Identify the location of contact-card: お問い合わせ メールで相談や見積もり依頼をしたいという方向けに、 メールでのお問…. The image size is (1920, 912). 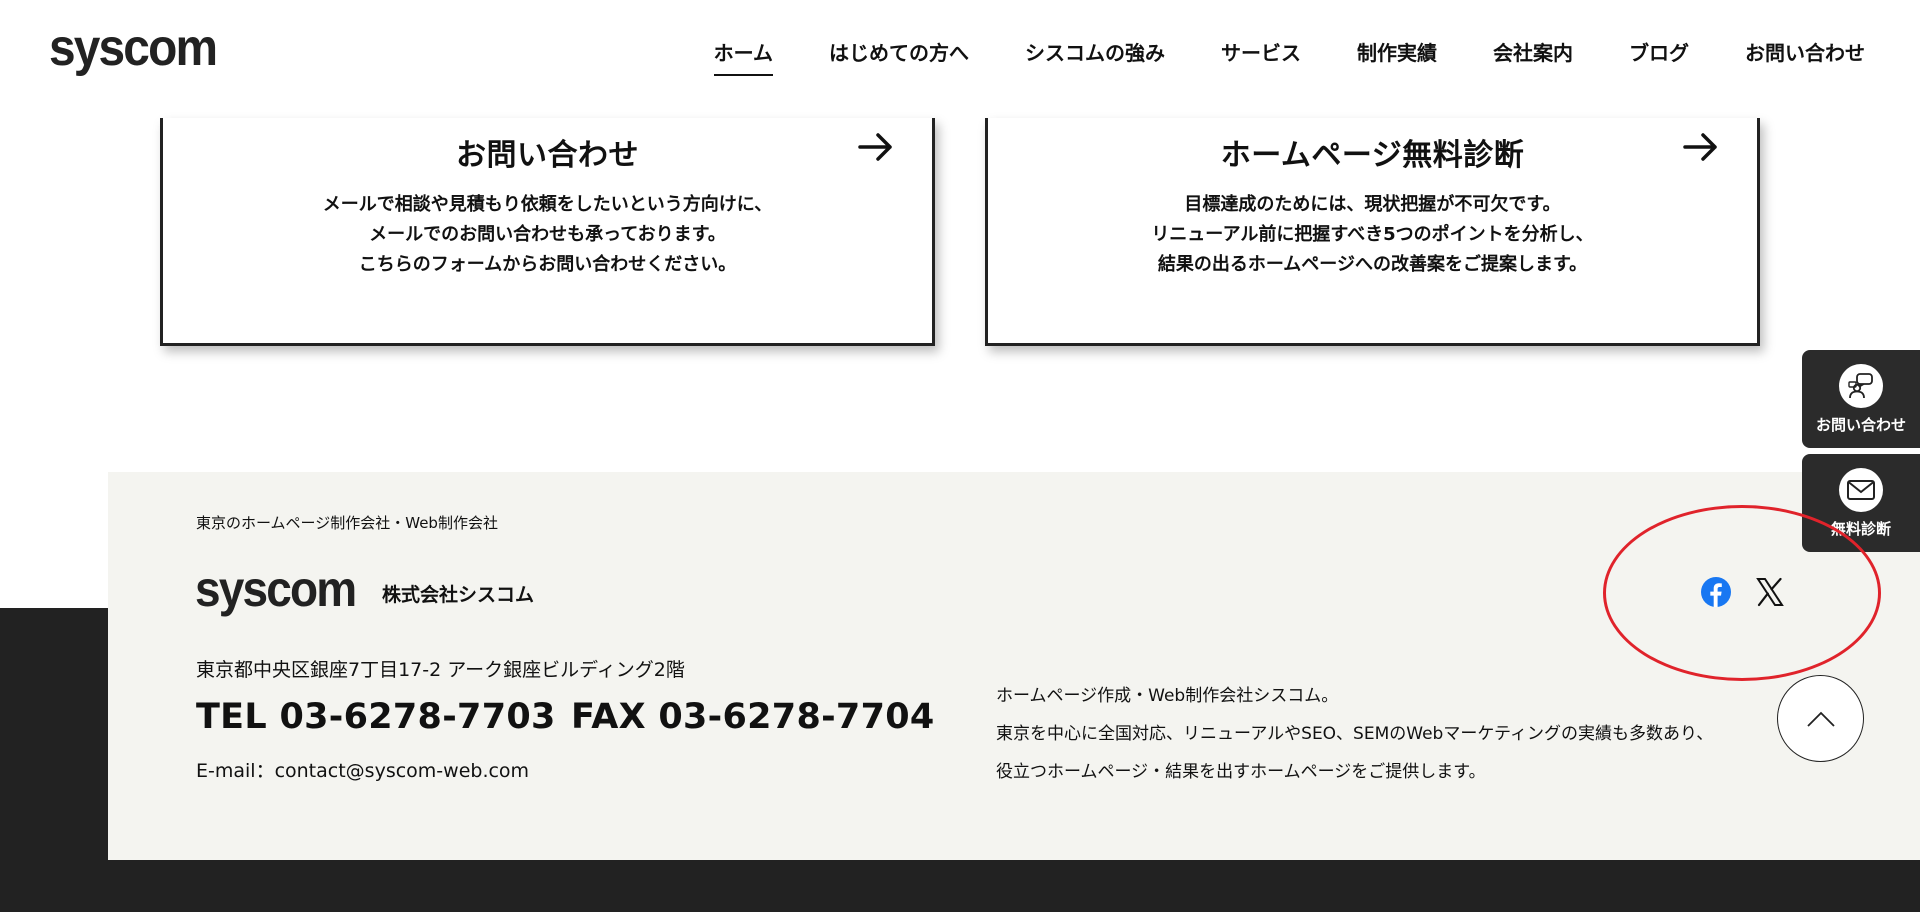
(547, 232).